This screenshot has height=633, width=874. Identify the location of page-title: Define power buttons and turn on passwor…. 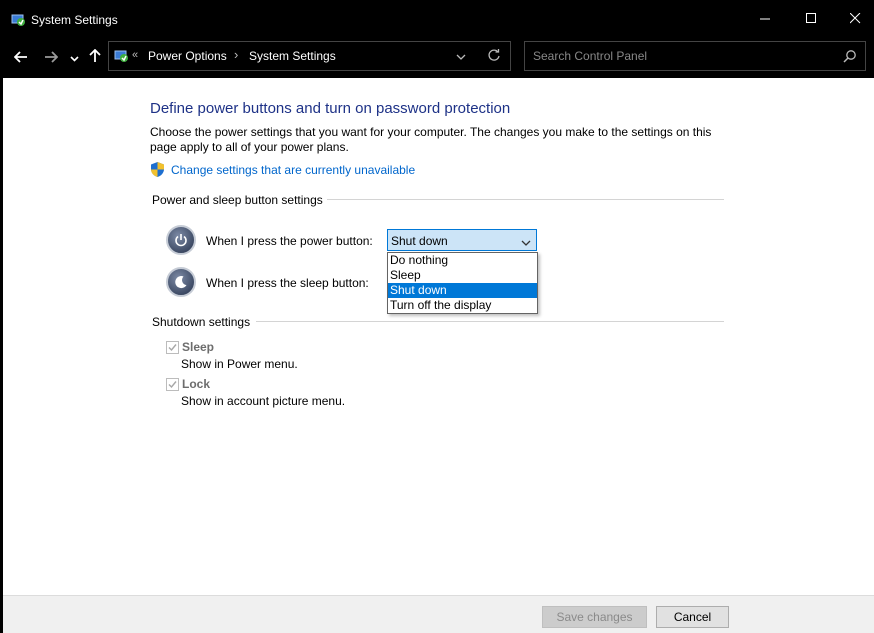
(330, 108).